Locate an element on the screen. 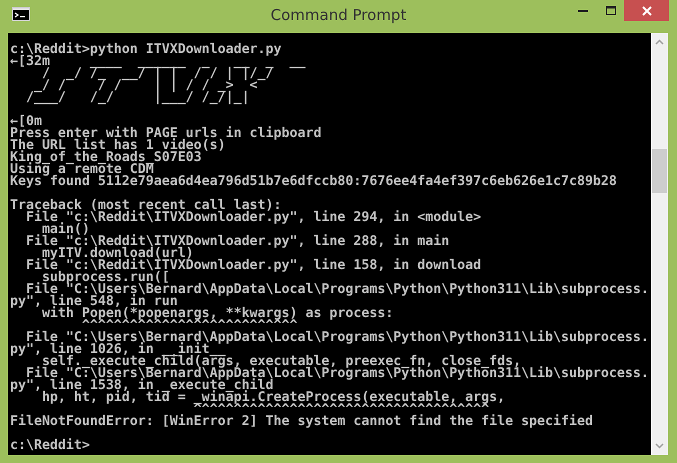 This screenshot has height=463, width=677. console-line: myITV.download(url) is located at coordinates (118, 254).